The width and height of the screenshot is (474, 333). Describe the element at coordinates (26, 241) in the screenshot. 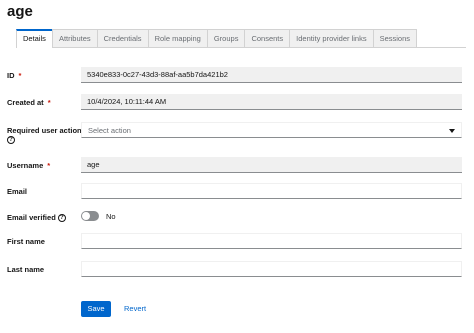

I see `first-name-label: First name` at that location.